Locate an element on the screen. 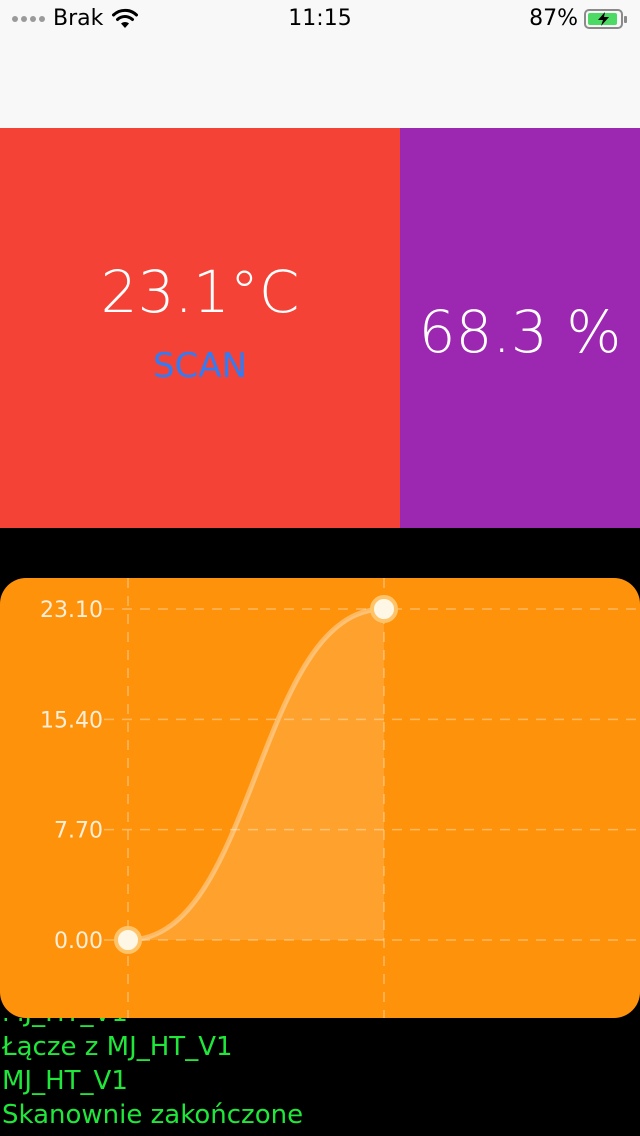  y-tick-label: 15.40 is located at coordinates (71, 720).